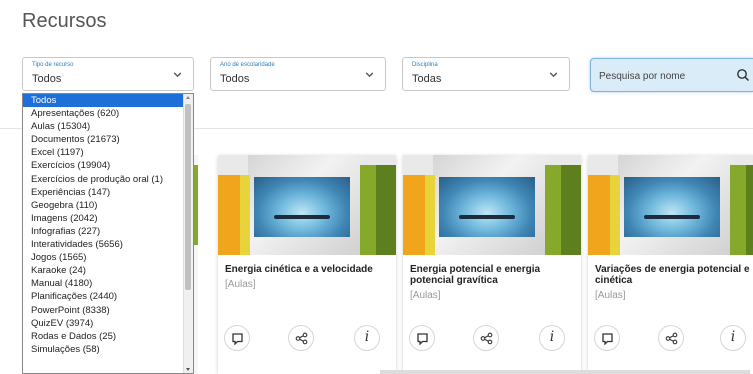 The height and width of the screenshot is (374, 753). Describe the element at coordinates (425, 65) in the screenshot. I see `filter-disciplina-label: Disciplina` at that location.